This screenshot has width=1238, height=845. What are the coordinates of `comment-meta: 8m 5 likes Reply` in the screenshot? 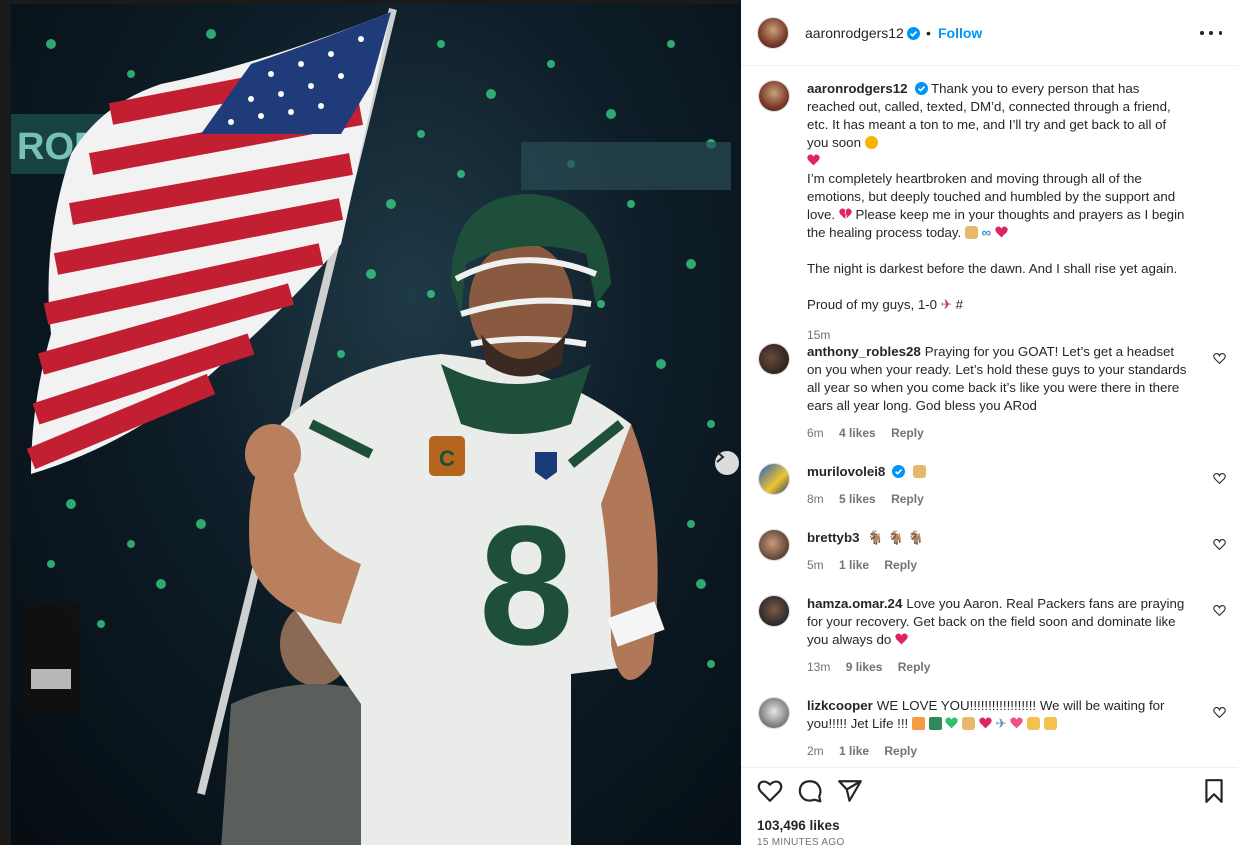 It's located at (997, 499).